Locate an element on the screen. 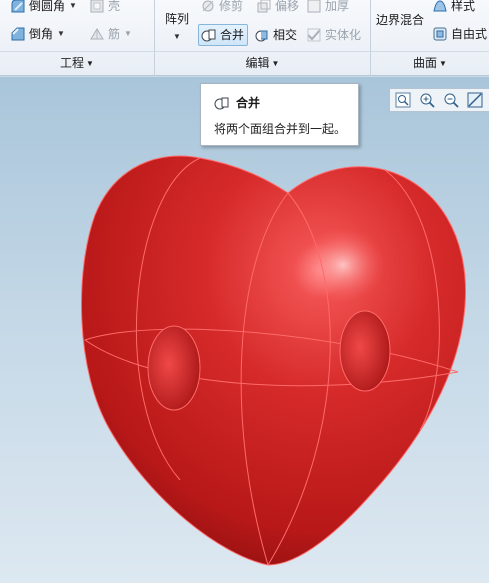 The width and height of the screenshot is (489, 583). tooltip-title: 合并 is located at coordinates (237, 102).